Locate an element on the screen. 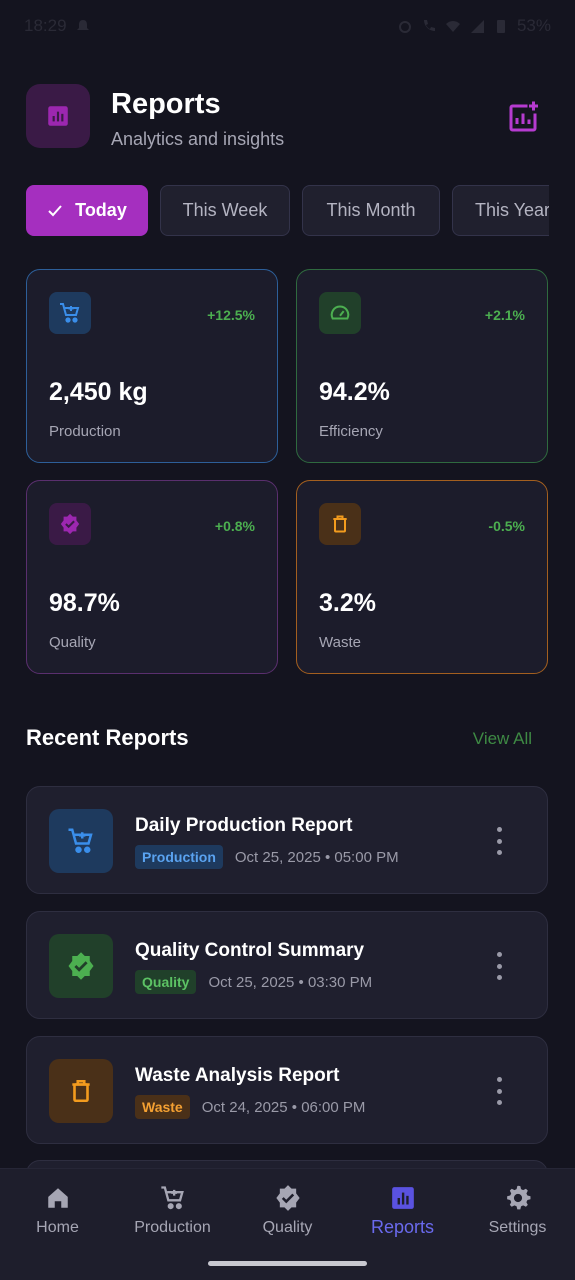  stat-label: Waste is located at coordinates (340, 642).